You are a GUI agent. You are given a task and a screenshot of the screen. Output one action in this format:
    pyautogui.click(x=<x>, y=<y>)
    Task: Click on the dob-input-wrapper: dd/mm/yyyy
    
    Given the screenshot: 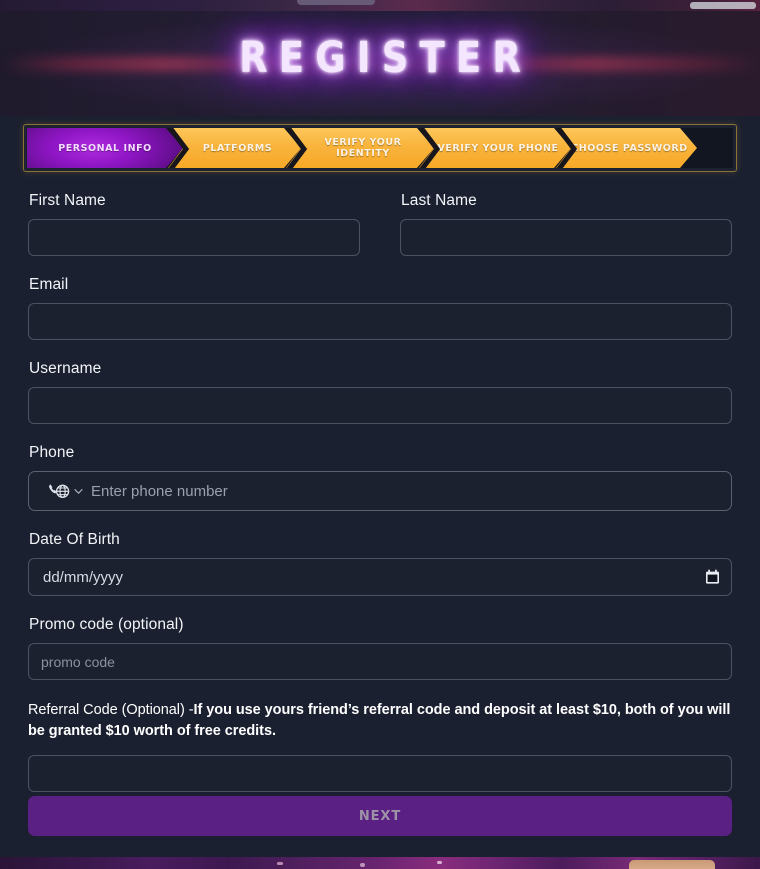 What is the action you would take?
    pyautogui.click(x=380, y=577)
    